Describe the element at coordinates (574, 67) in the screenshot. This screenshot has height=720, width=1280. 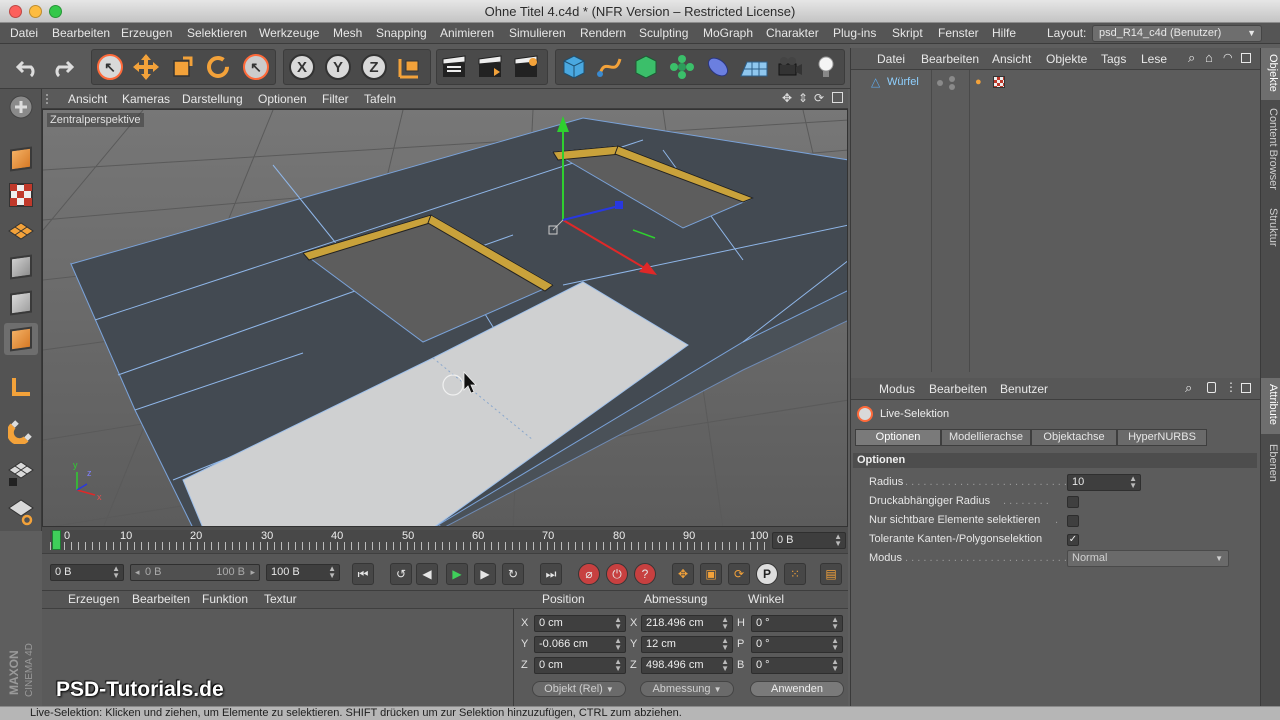
I see `cube-primitive-button` at that location.